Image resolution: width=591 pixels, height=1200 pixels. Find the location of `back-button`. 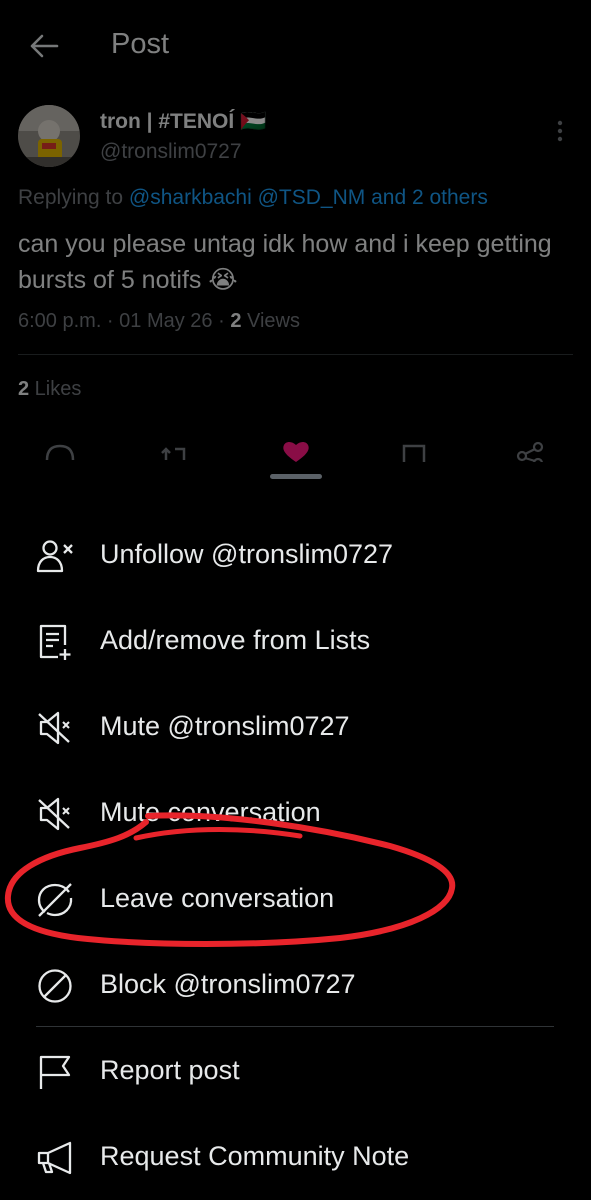

back-button is located at coordinates (44, 46).